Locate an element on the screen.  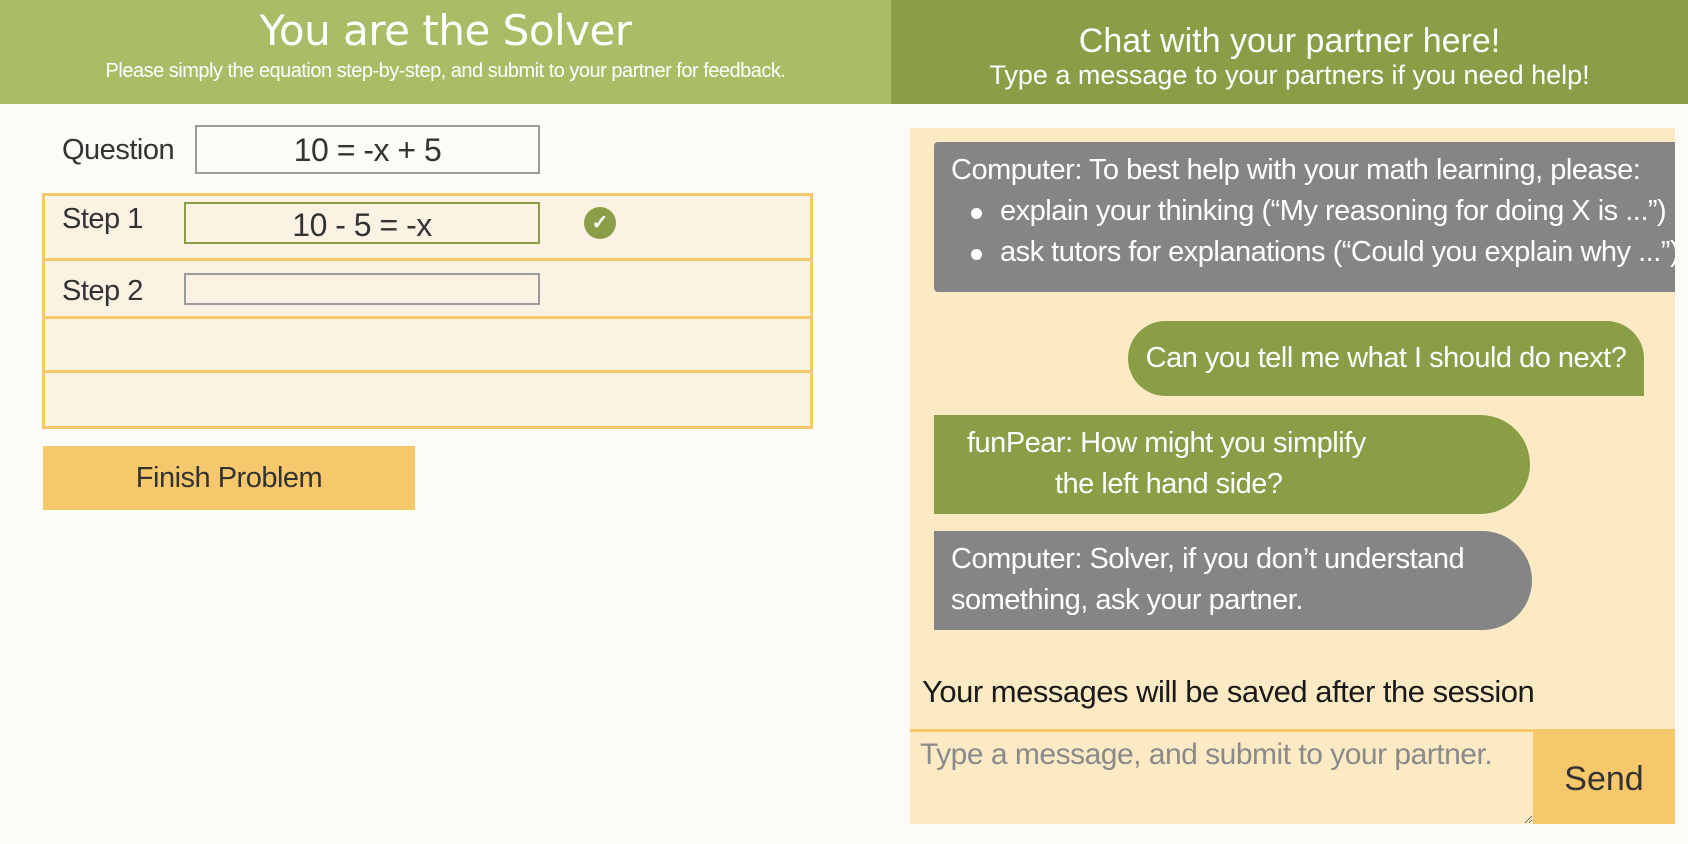
user-message: Can you tell me what I should do next? is located at coordinates (1386, 358).